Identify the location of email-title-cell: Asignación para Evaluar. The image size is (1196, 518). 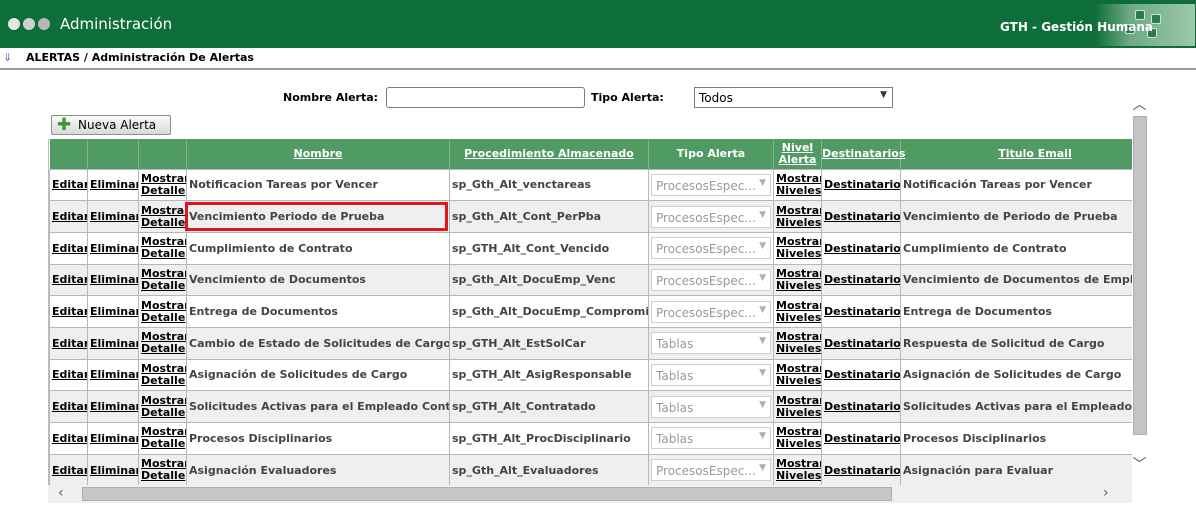
(1016, 469).